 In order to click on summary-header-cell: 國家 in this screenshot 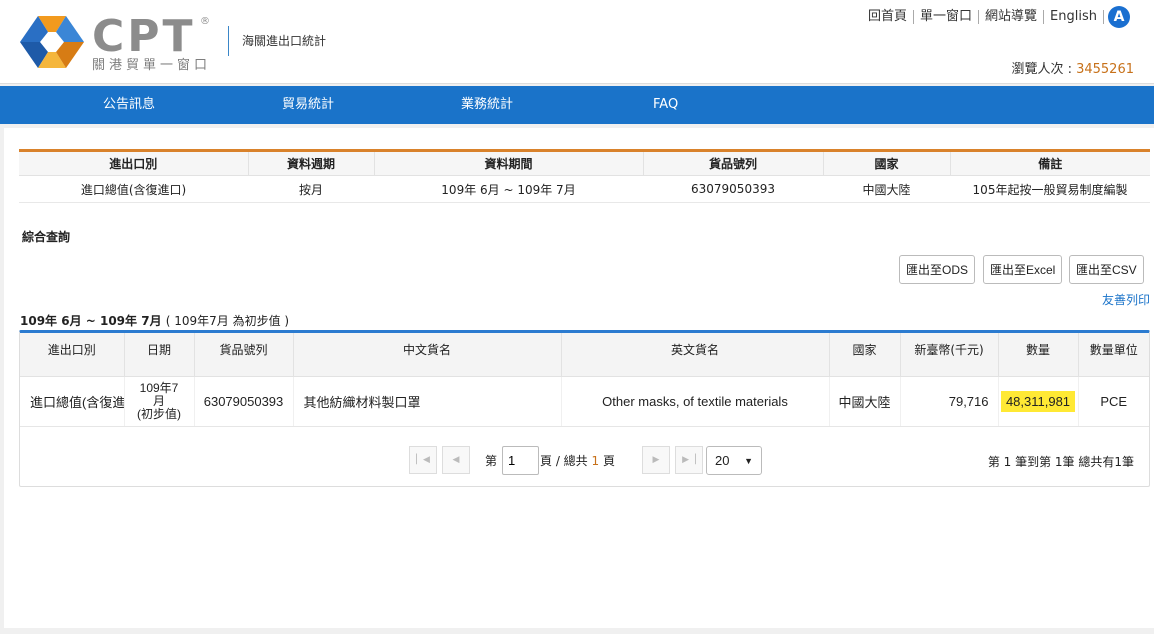, I will do `click(887, 163)`.